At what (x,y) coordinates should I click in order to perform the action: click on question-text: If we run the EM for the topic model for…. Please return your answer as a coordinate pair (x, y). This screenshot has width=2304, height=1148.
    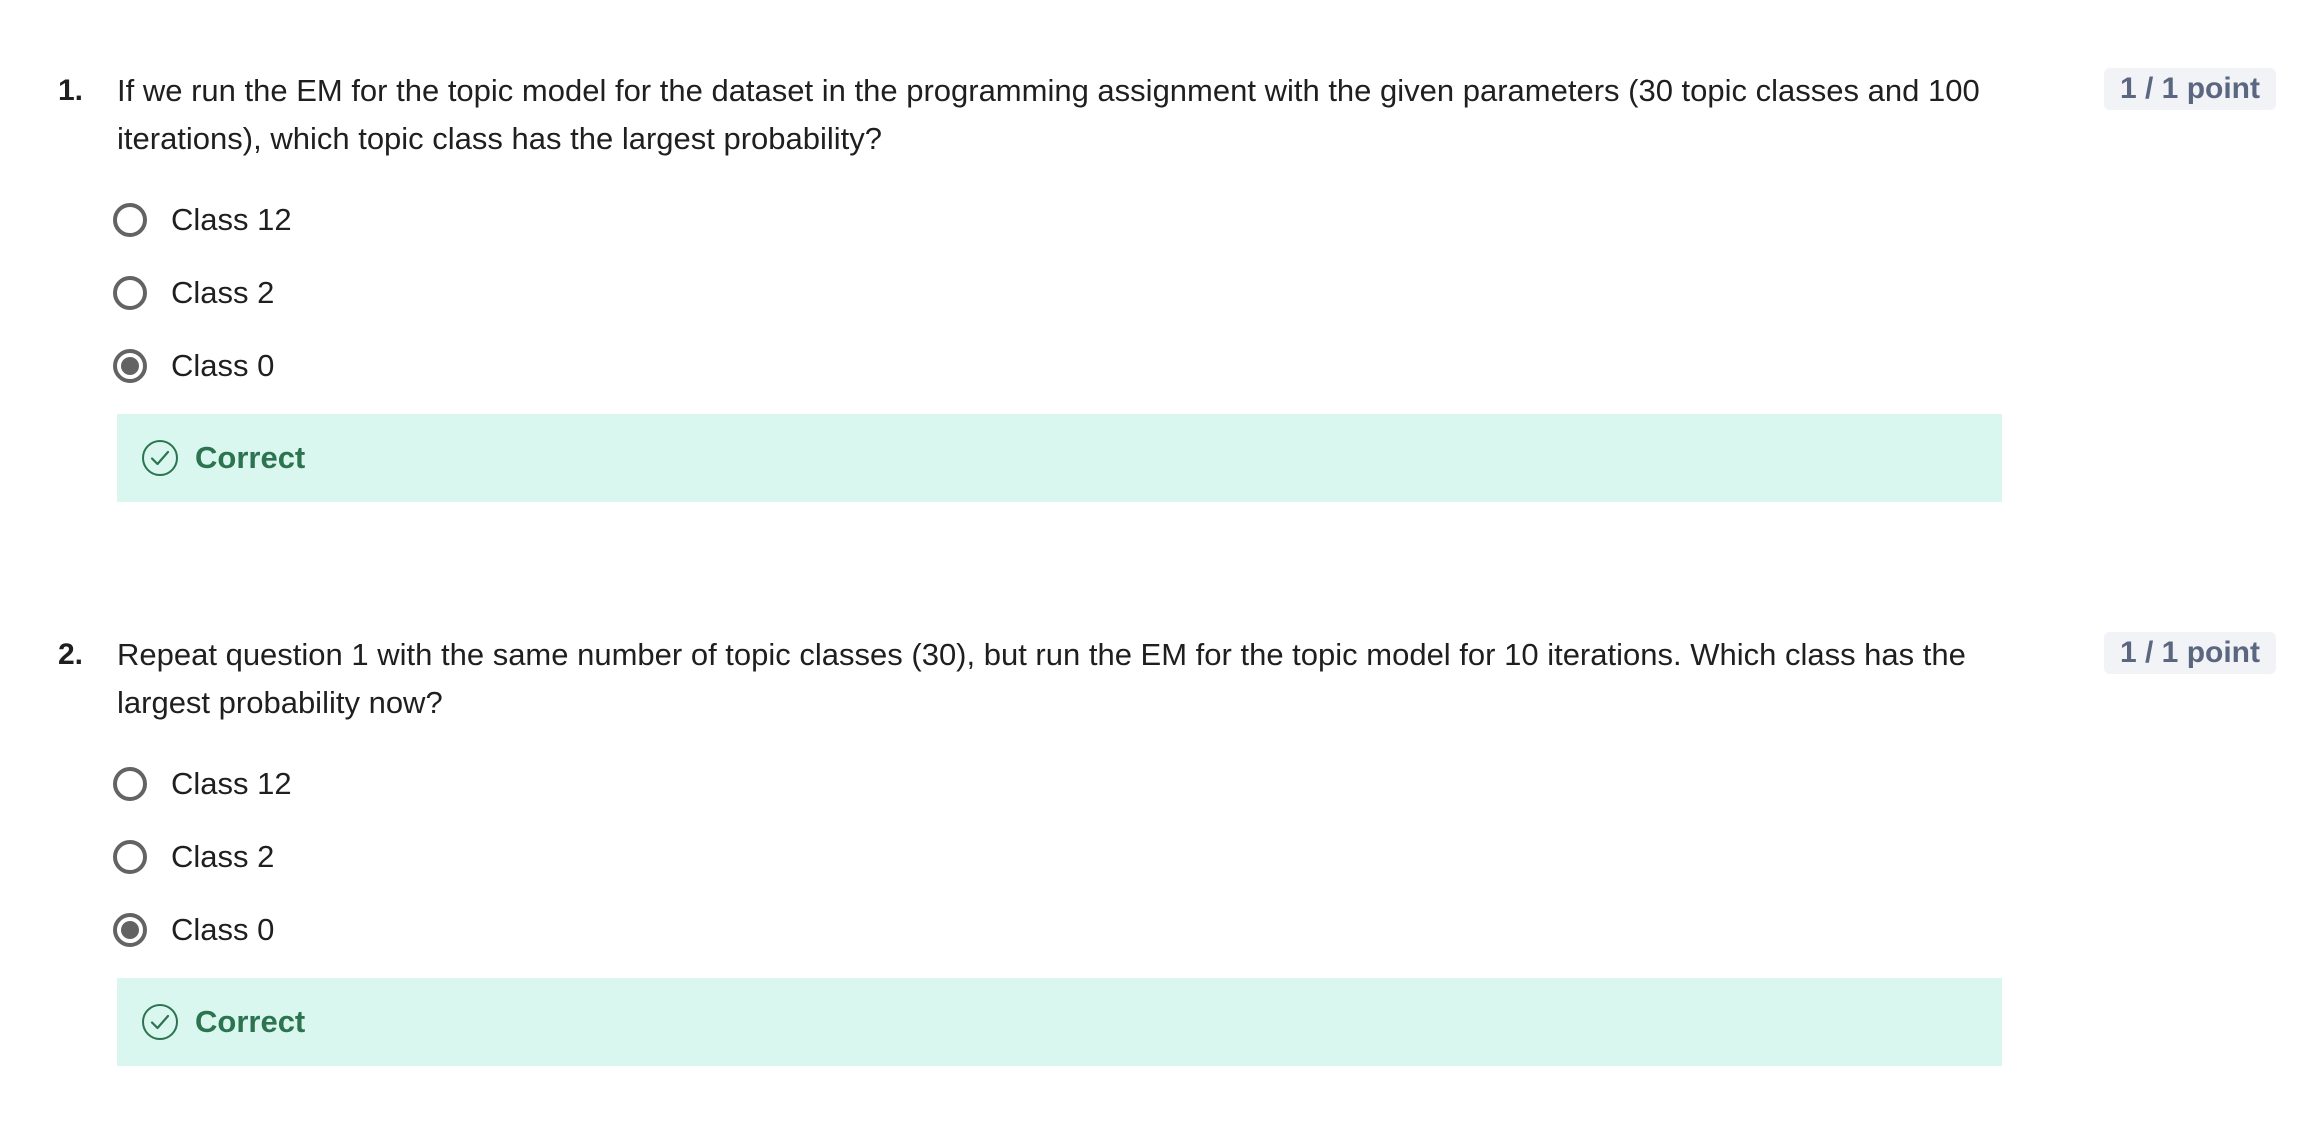
    Looking at the image, I should click on (1048, 114).